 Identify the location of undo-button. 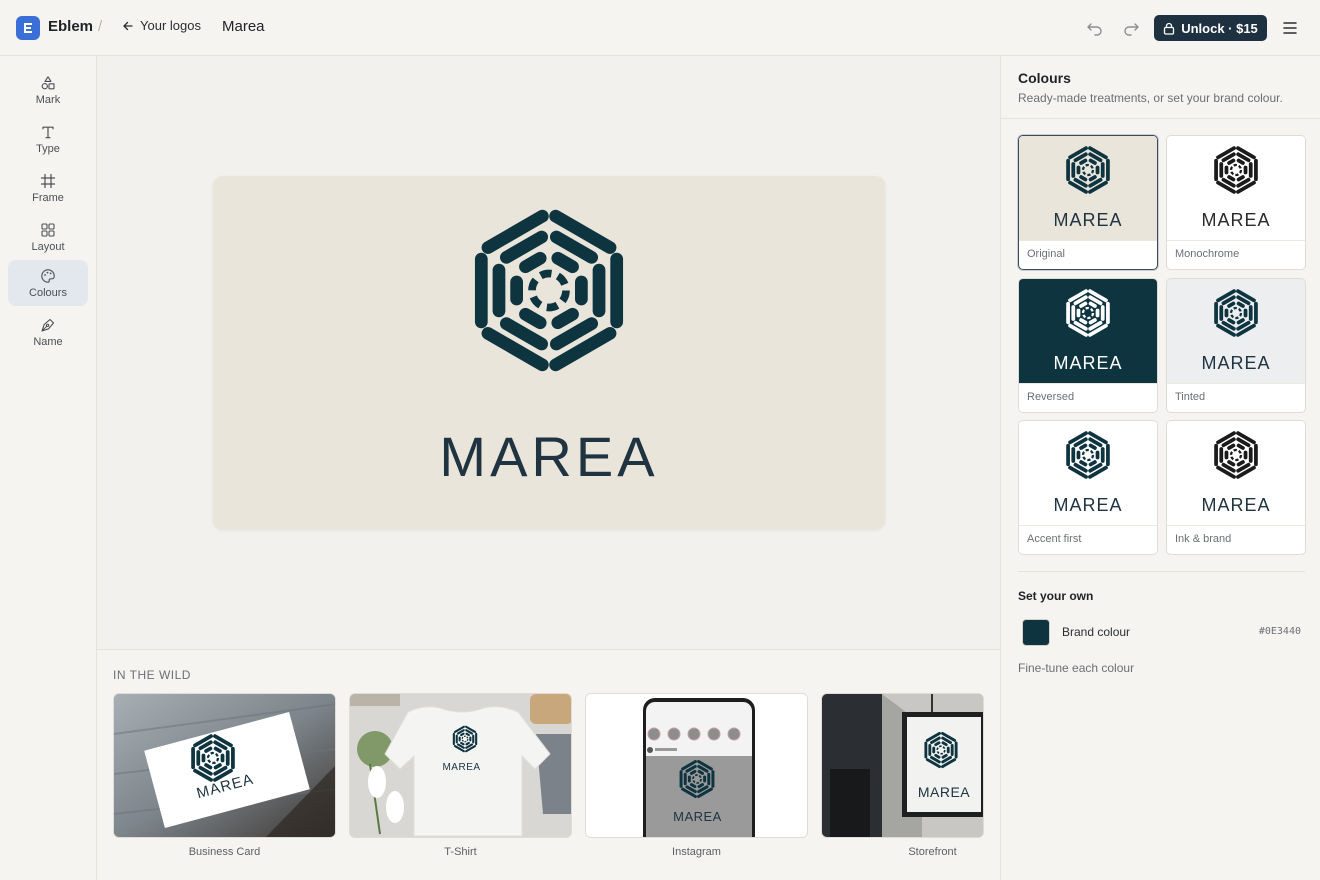
(1095, 28).